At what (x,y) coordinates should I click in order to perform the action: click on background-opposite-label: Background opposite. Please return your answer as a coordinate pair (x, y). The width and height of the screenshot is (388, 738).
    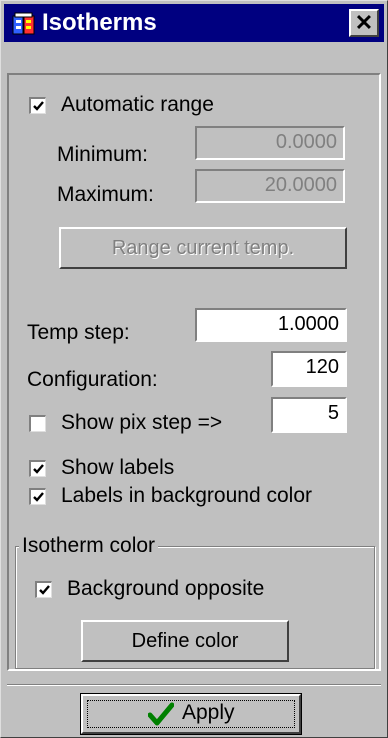
    Looking at the image, I should click on (165, 589).